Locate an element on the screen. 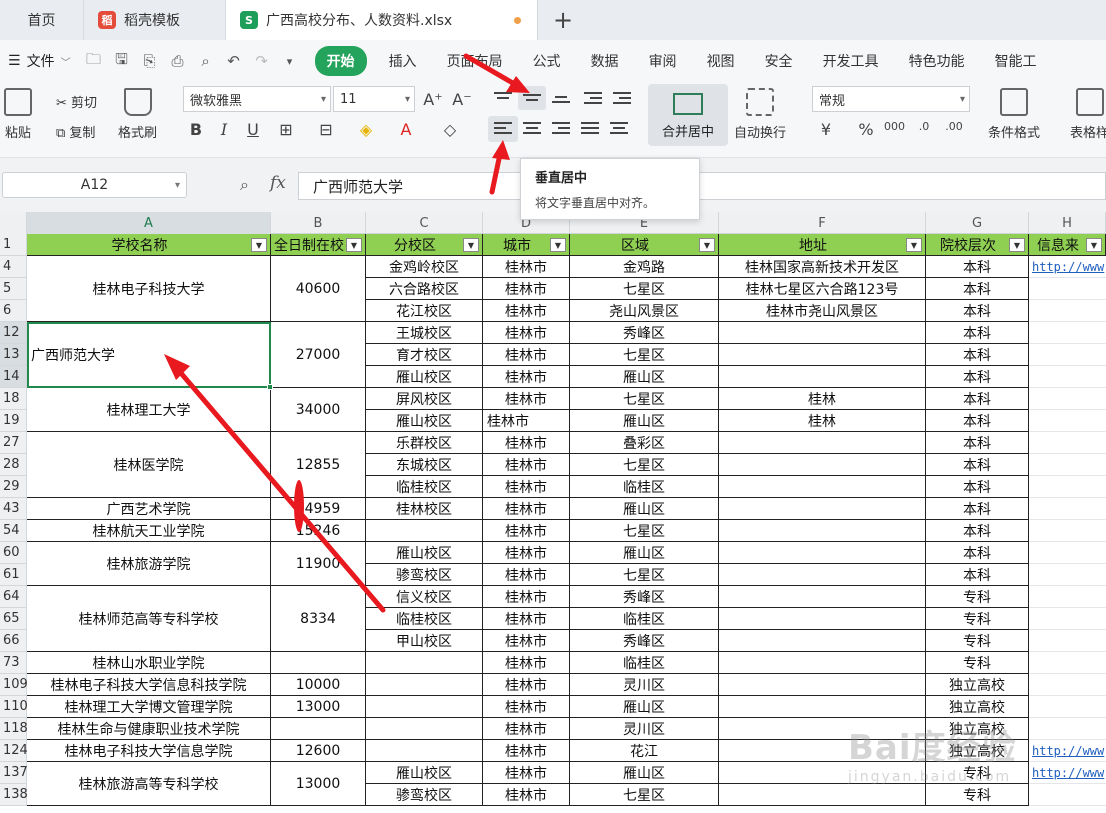 This screenshot has height=813, width=1106. decrease-indent-icon is located at coordinates (593, 99).